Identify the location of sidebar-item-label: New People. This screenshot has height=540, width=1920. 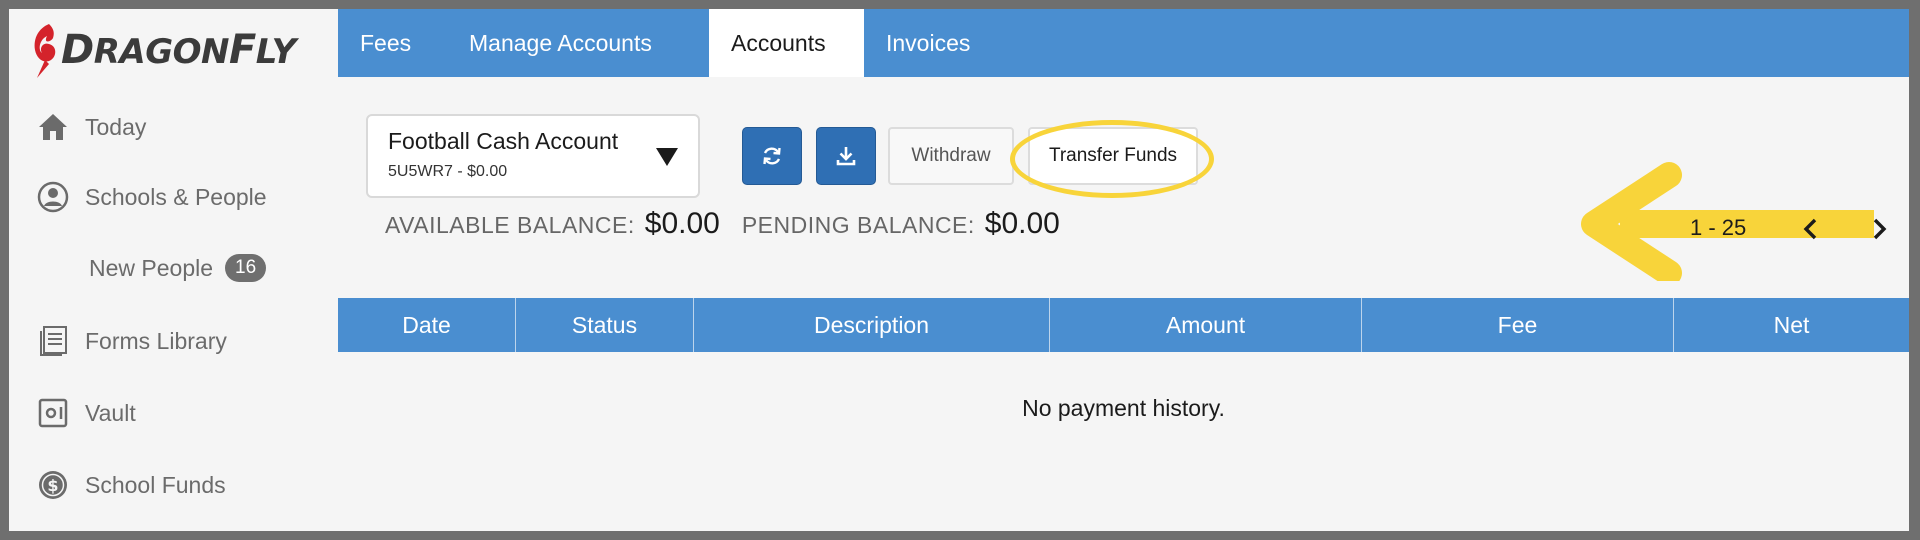
(151, 267).